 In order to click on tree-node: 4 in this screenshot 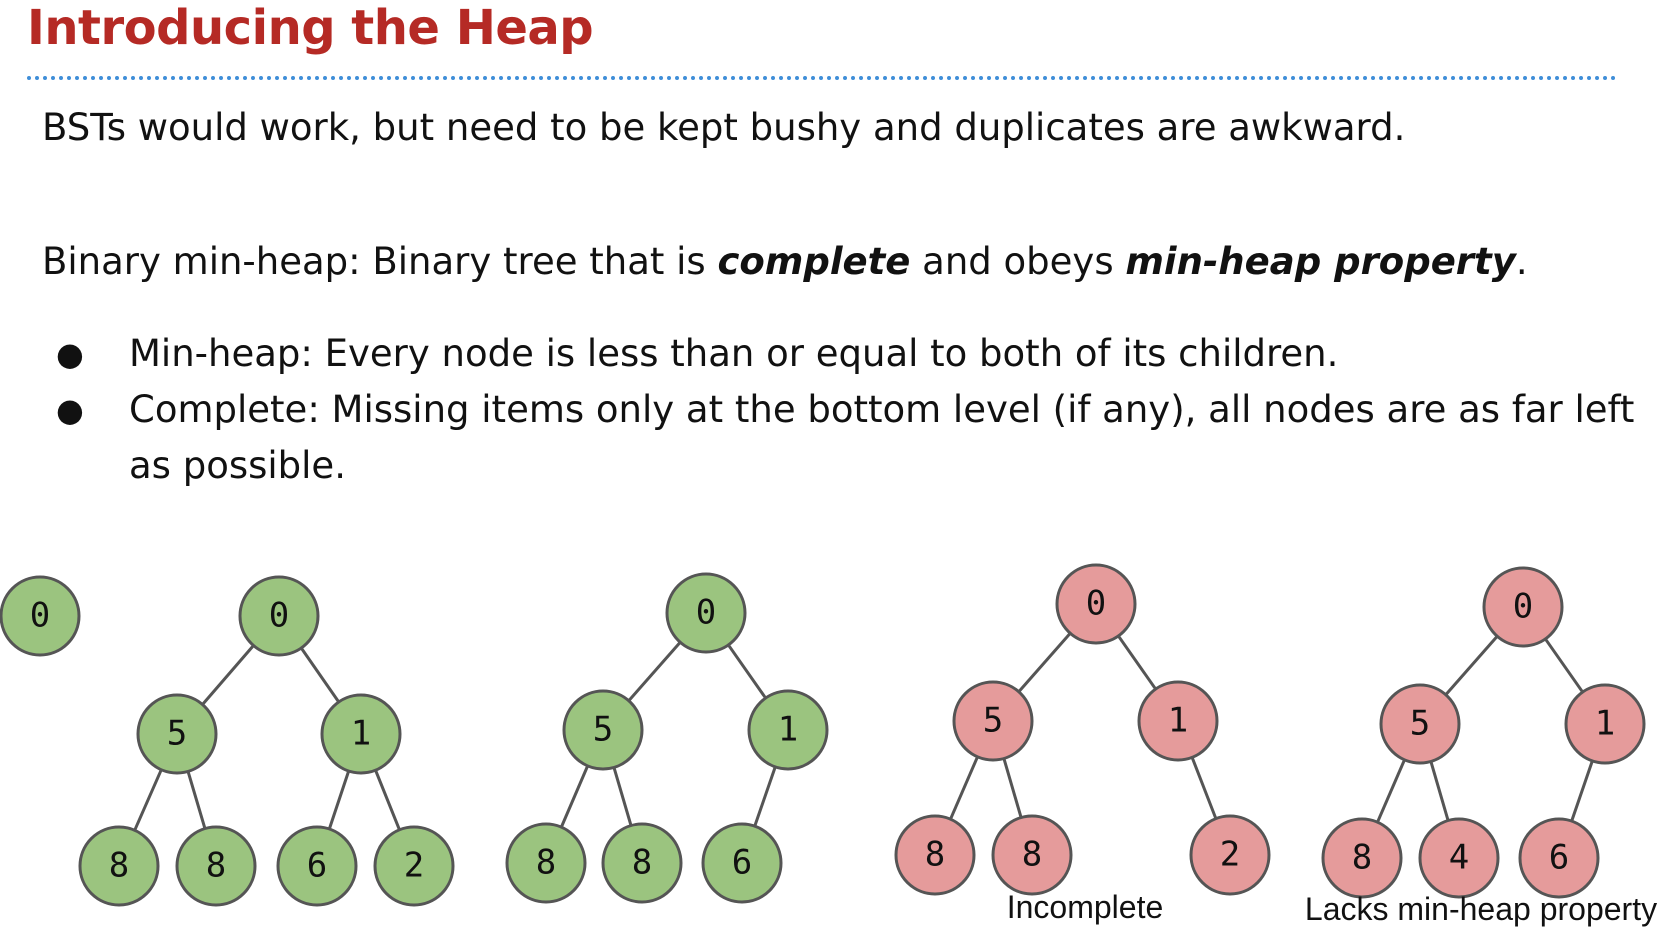, I will do `click(1459, 858)`.